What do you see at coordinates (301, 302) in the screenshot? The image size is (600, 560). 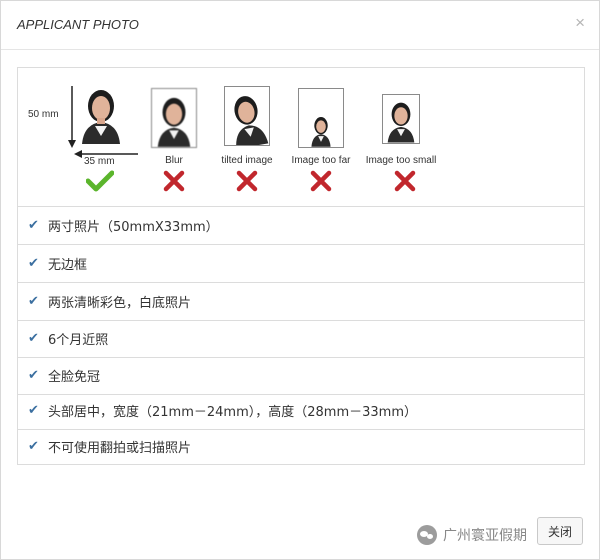 I see `requirement-item: ✔ 两张清晰彩色，白底照片` at bounding box center [301, 302].